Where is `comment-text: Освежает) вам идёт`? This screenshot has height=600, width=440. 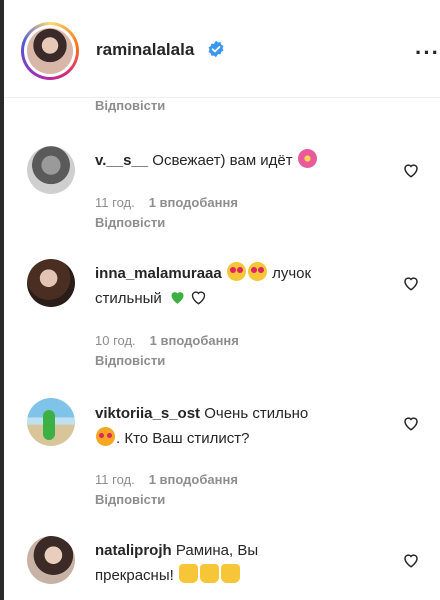 comment-text: Освежает) вам идёт is located at coordinates (222, 160).